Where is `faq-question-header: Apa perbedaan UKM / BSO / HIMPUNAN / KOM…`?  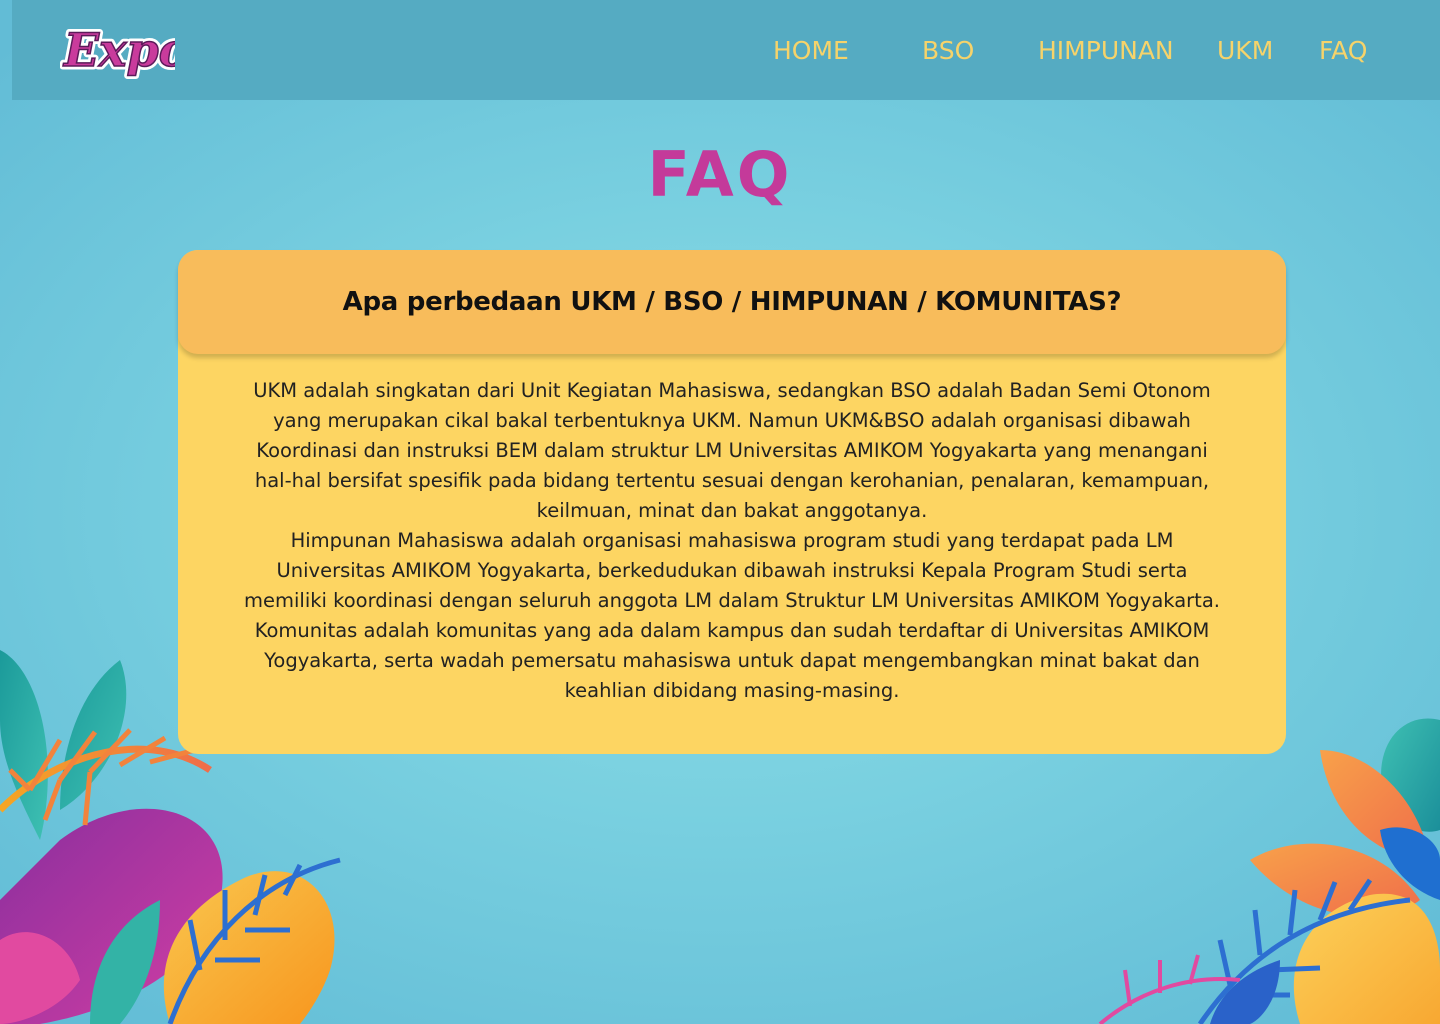
faq-question-header: Apa perbedaan UKM / BSO / HIMPUNAN / KOM… is located at coordinates (732, 302).